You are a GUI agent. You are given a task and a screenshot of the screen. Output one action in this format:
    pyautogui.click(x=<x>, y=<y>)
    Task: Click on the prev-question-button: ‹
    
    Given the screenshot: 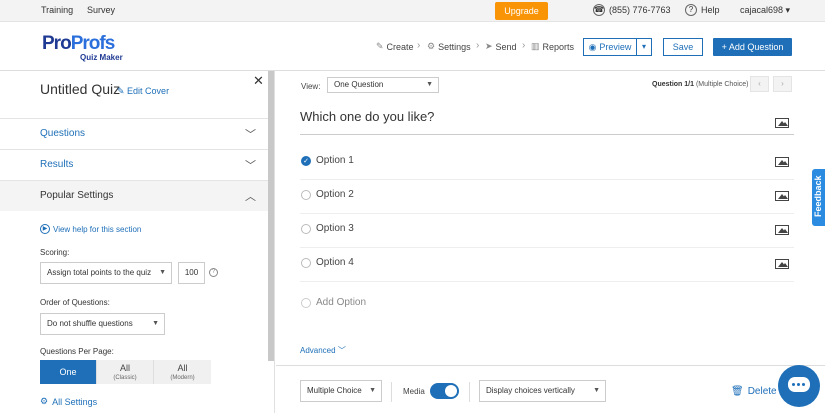 What is the action you would take?
    pyautogui.click(x=759, y=84)
    